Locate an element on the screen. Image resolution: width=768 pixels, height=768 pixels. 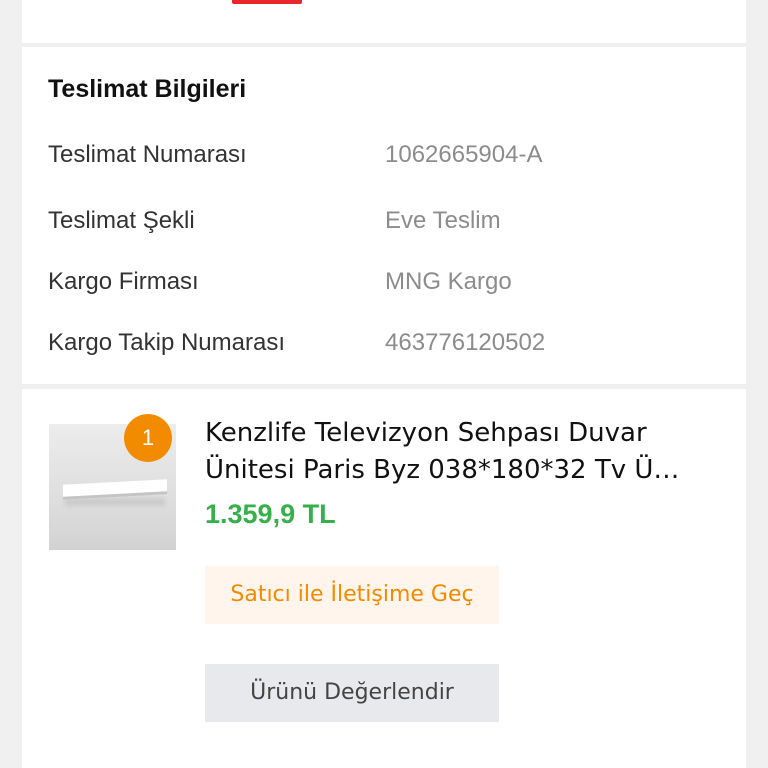
delivery-method-value: Eve Teslim is located at coordinates (443, 220).